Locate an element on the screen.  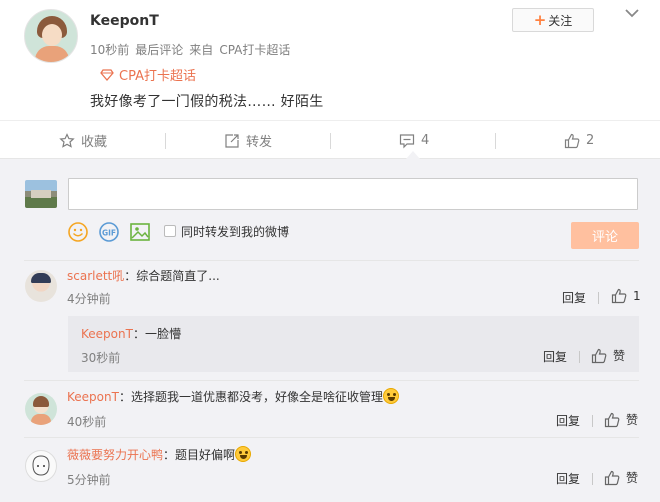
post-text: 我好像考了一门假的税法…… 好陌生 is located at coordinates (207, 102).